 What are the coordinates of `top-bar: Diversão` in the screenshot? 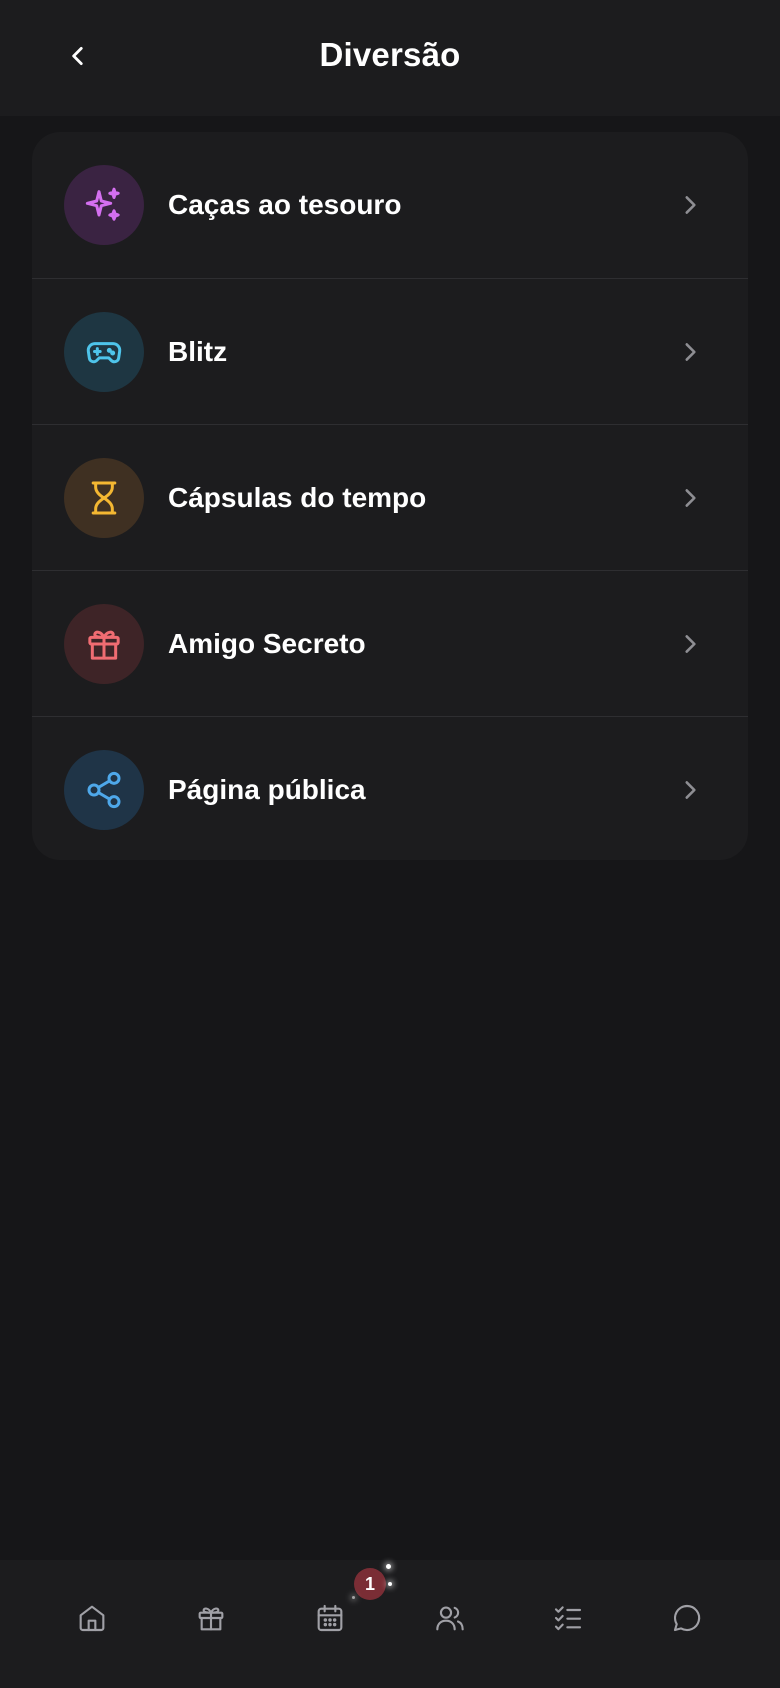 It's located at (390, 58).